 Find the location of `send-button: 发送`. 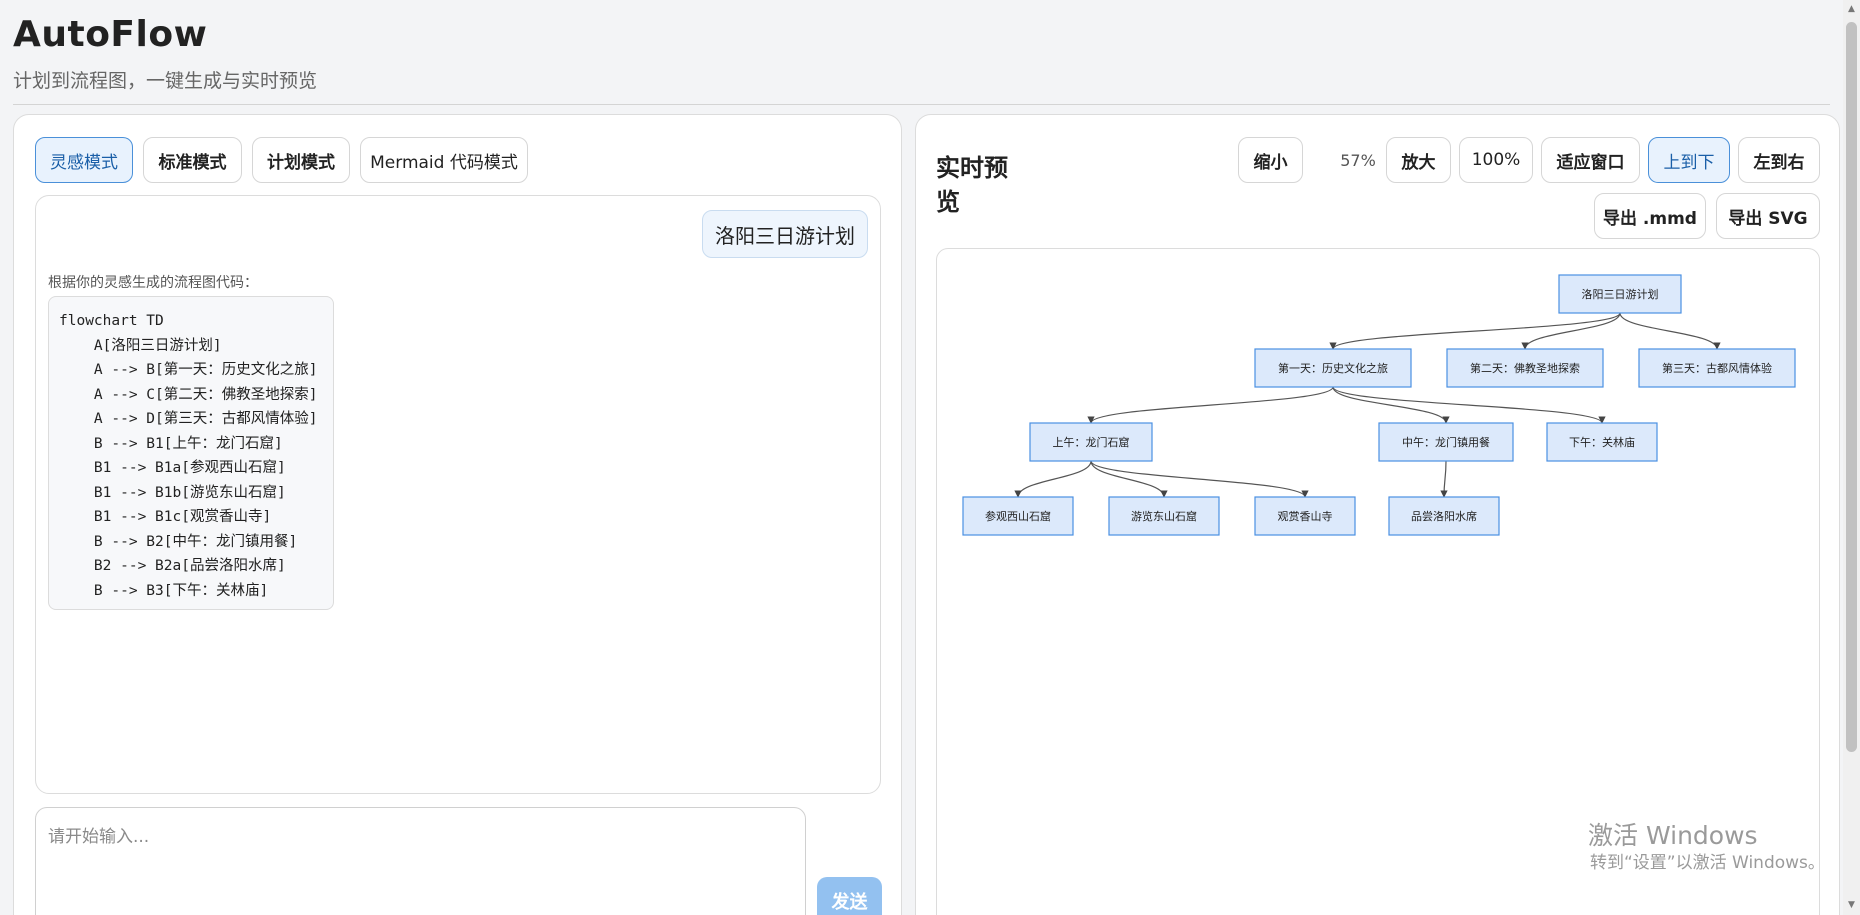

send-button: 发送 is located at coordinates (849, 896).